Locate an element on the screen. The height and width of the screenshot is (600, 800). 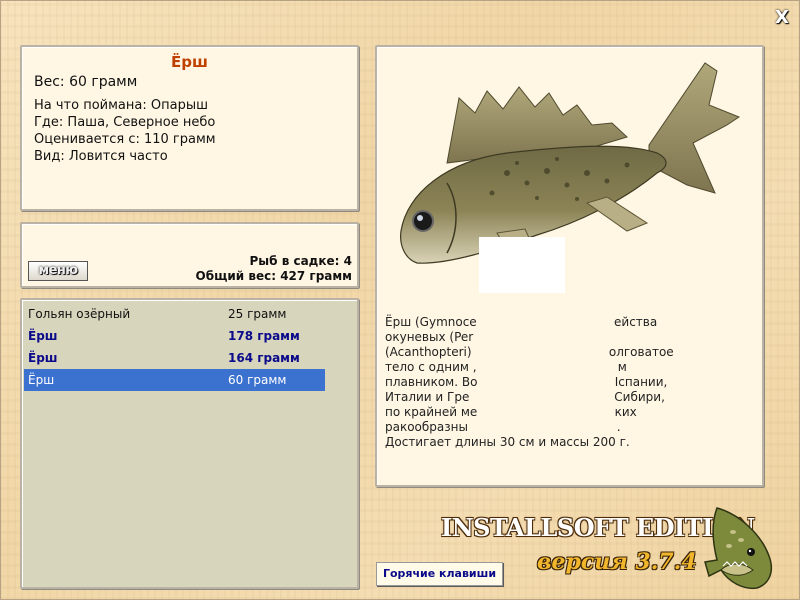
description-line: Достигает длины 30 см и массы 200 г. is located at coordinates (507, 442).